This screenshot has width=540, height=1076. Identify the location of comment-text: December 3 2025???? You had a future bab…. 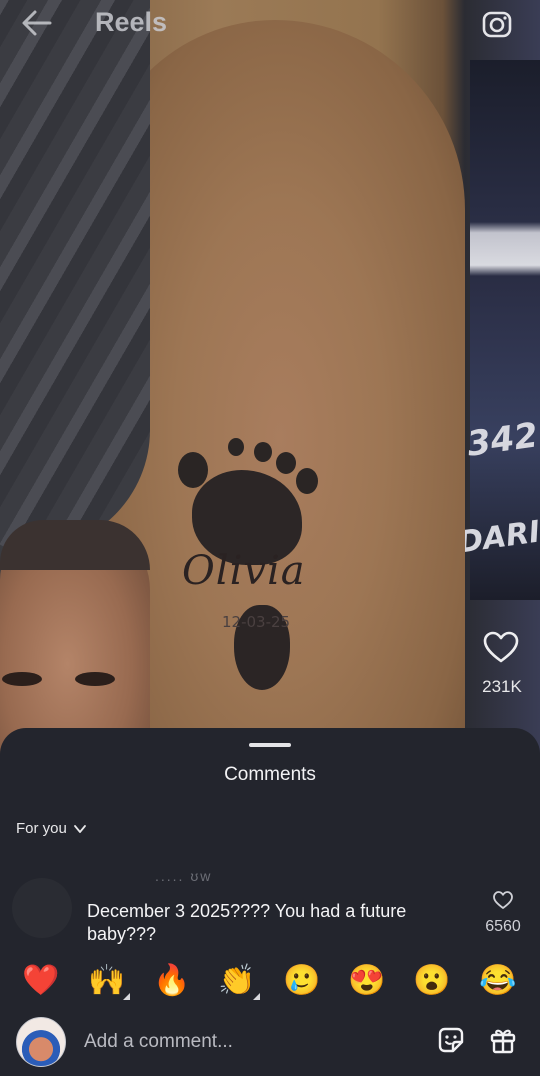
(247, 922).